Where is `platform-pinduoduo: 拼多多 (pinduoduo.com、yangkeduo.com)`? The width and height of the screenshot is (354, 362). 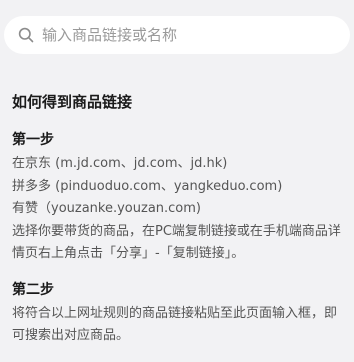
platform-pinduoduo: 拼多多 (pinduoduo.com、yangkeduo.com) is located at coordinates (147, 186).